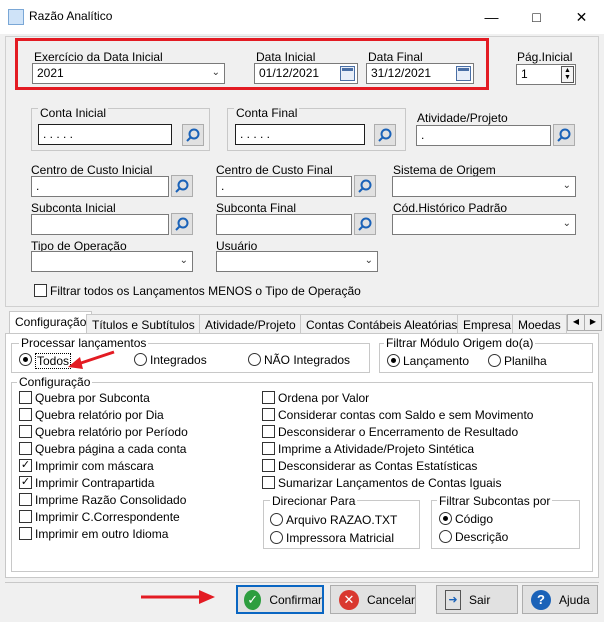 This screenshot has height=622, width=604. I want to click on cod-historico-select: ⌄, so click(484, 224).